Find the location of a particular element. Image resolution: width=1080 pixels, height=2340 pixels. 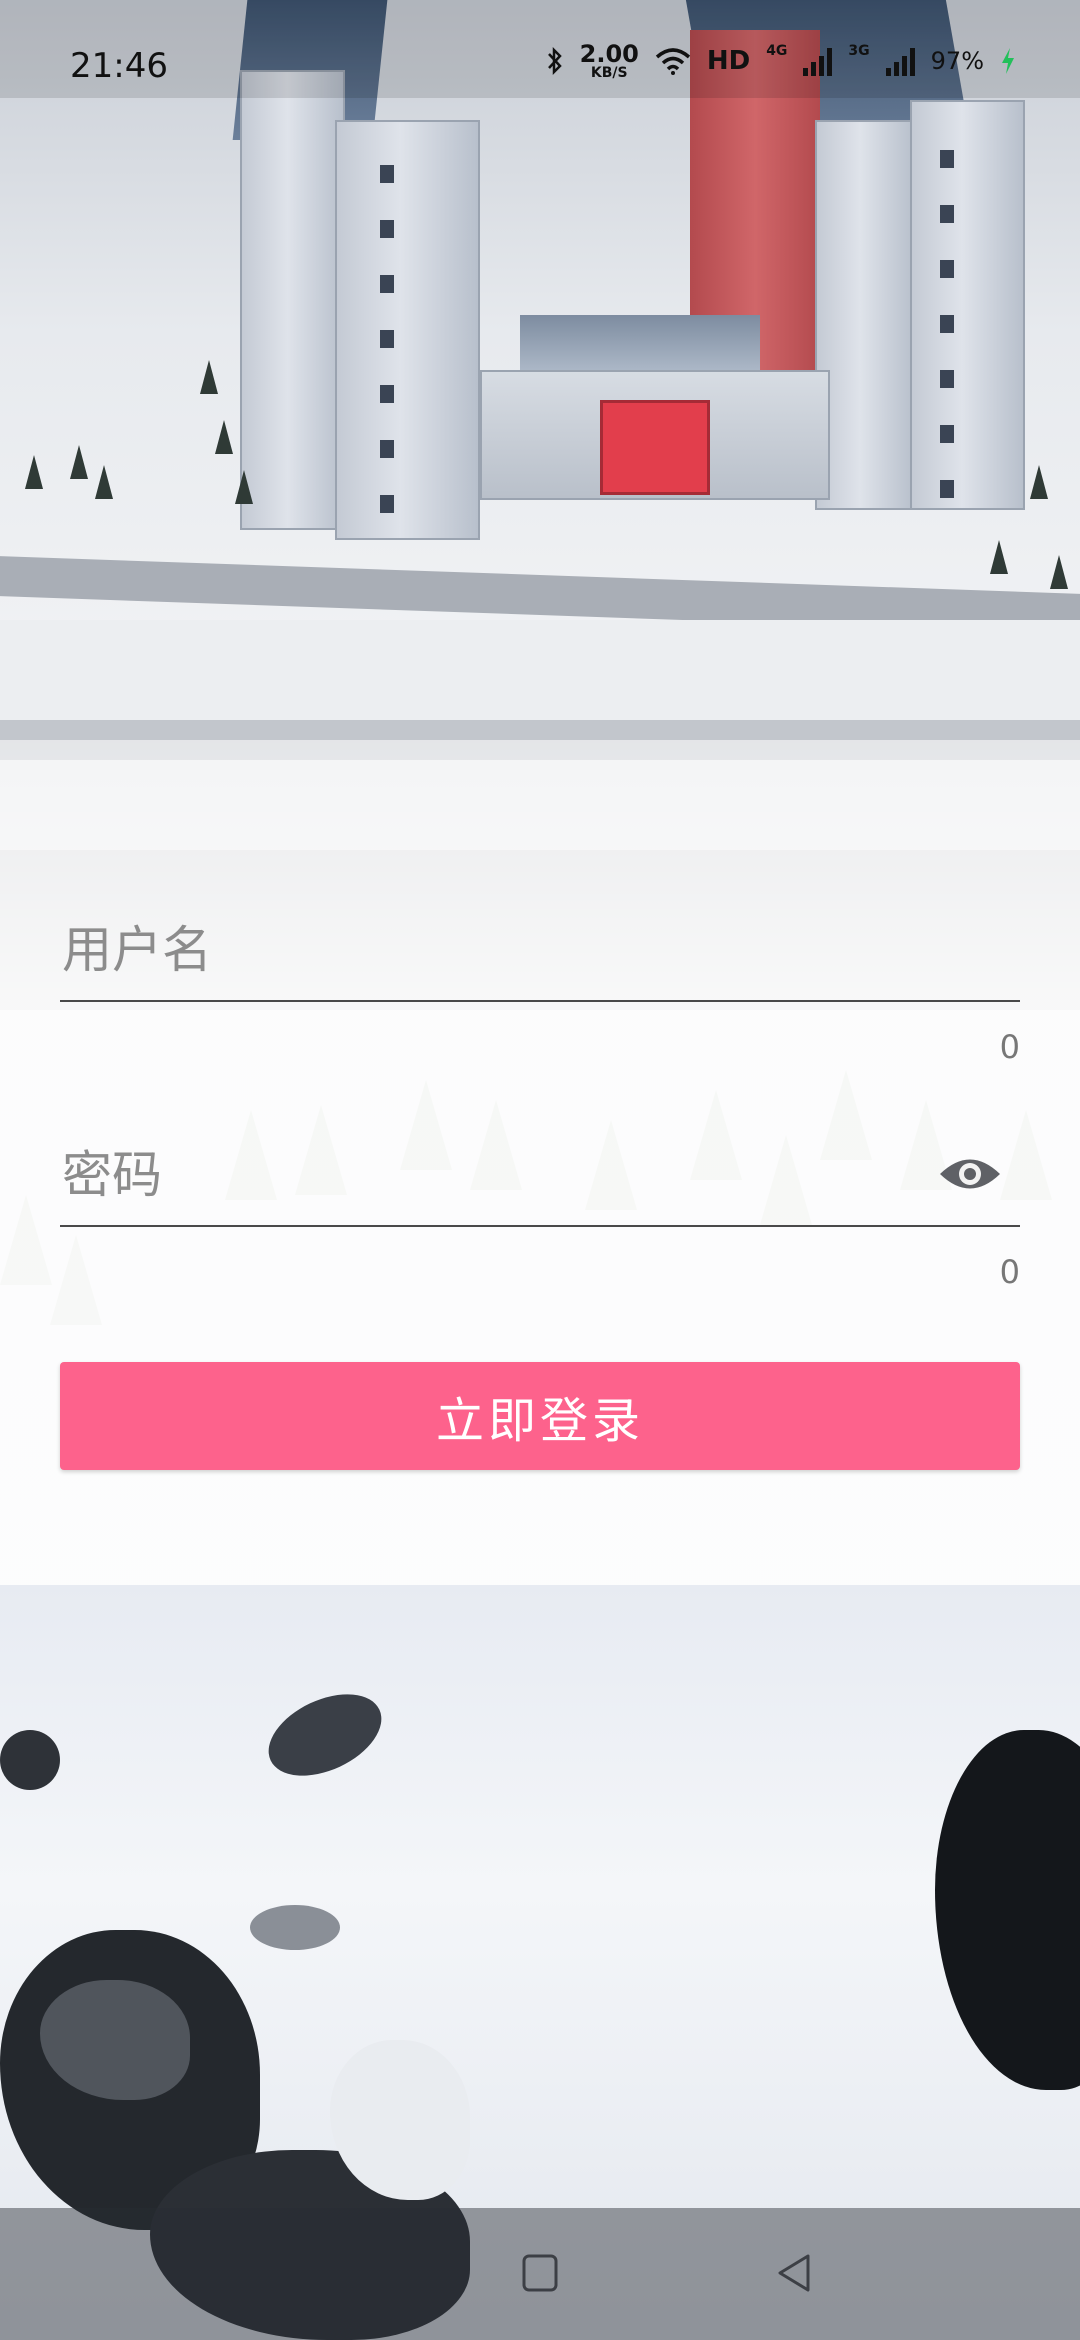

network-type-1: 4G is located at coordinates (777, 51).